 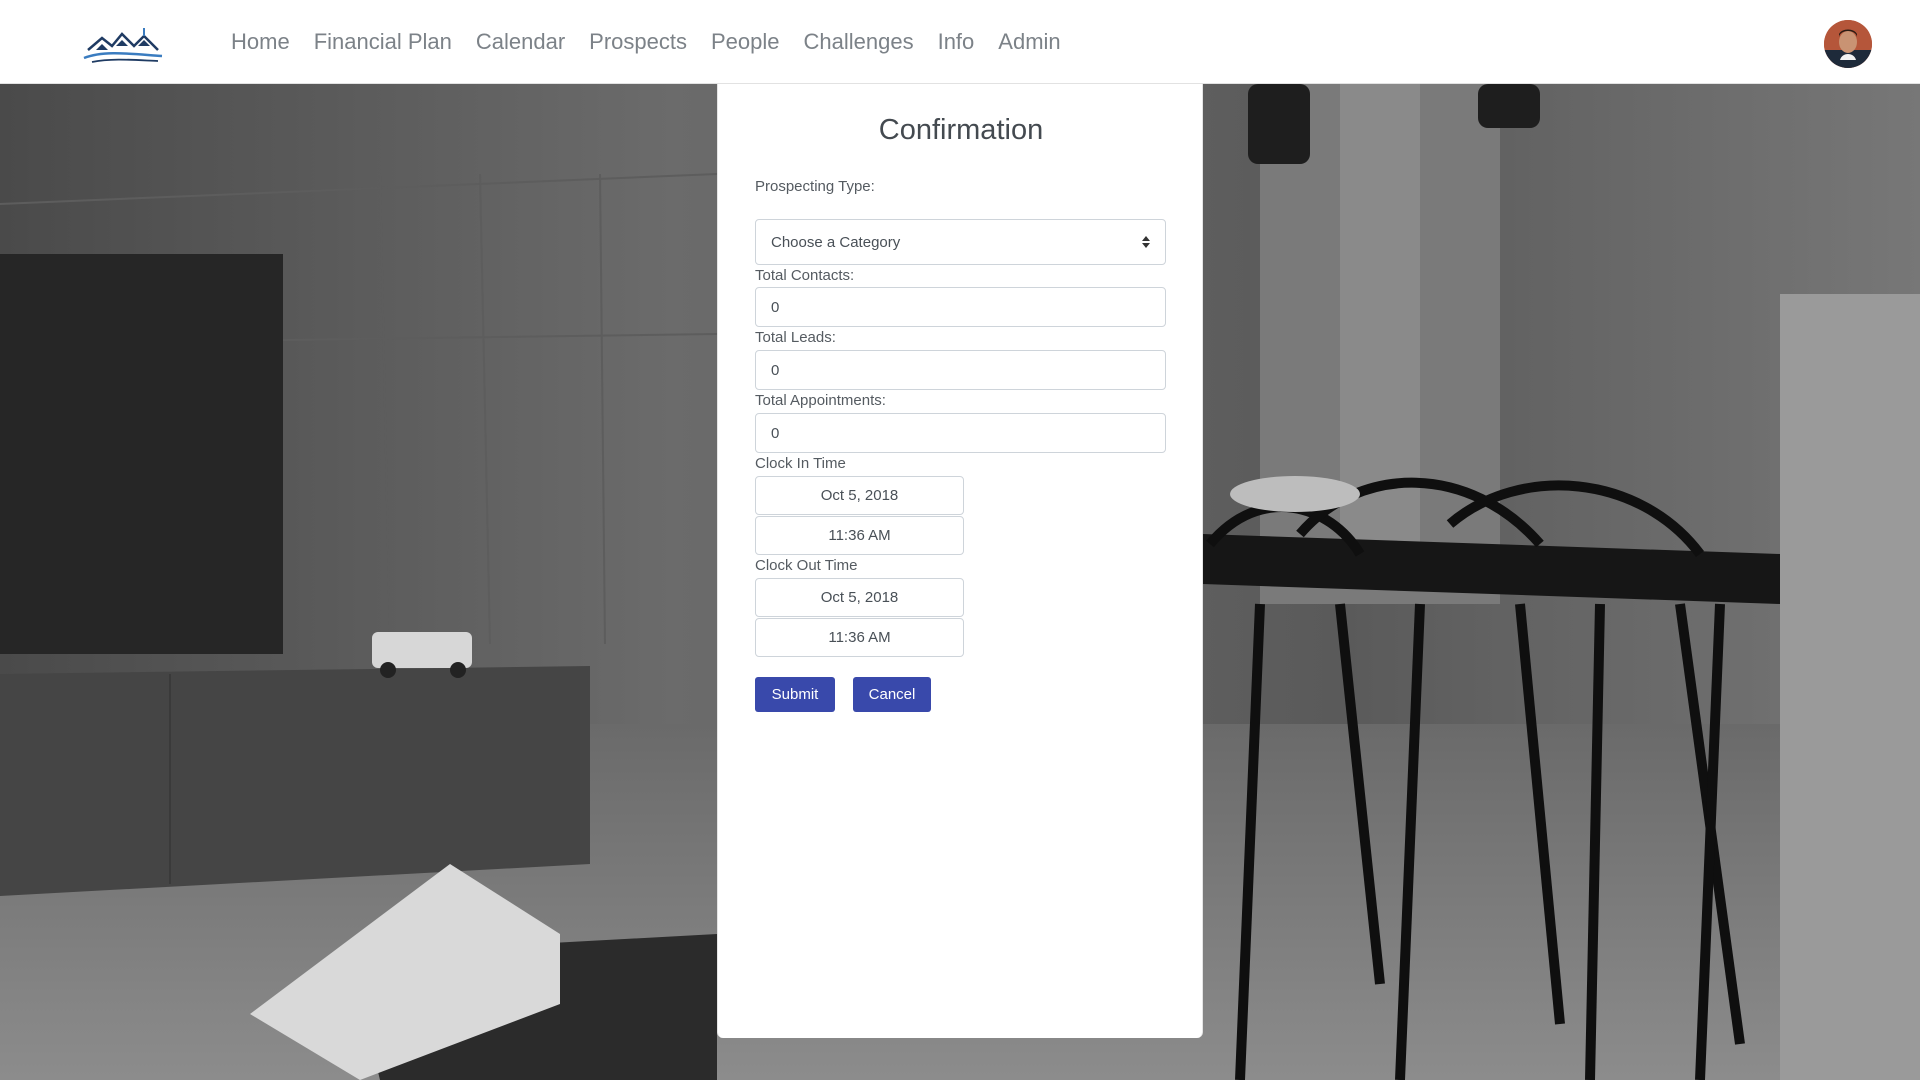 I want to click on total-appointments-input: 0, so click(x=960, y=433).